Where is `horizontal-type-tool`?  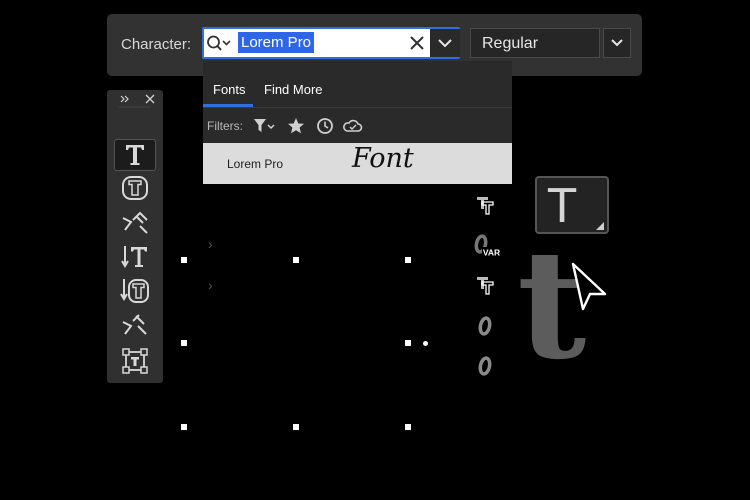 horizontal-type-tool is located at coordinates (135, 155).